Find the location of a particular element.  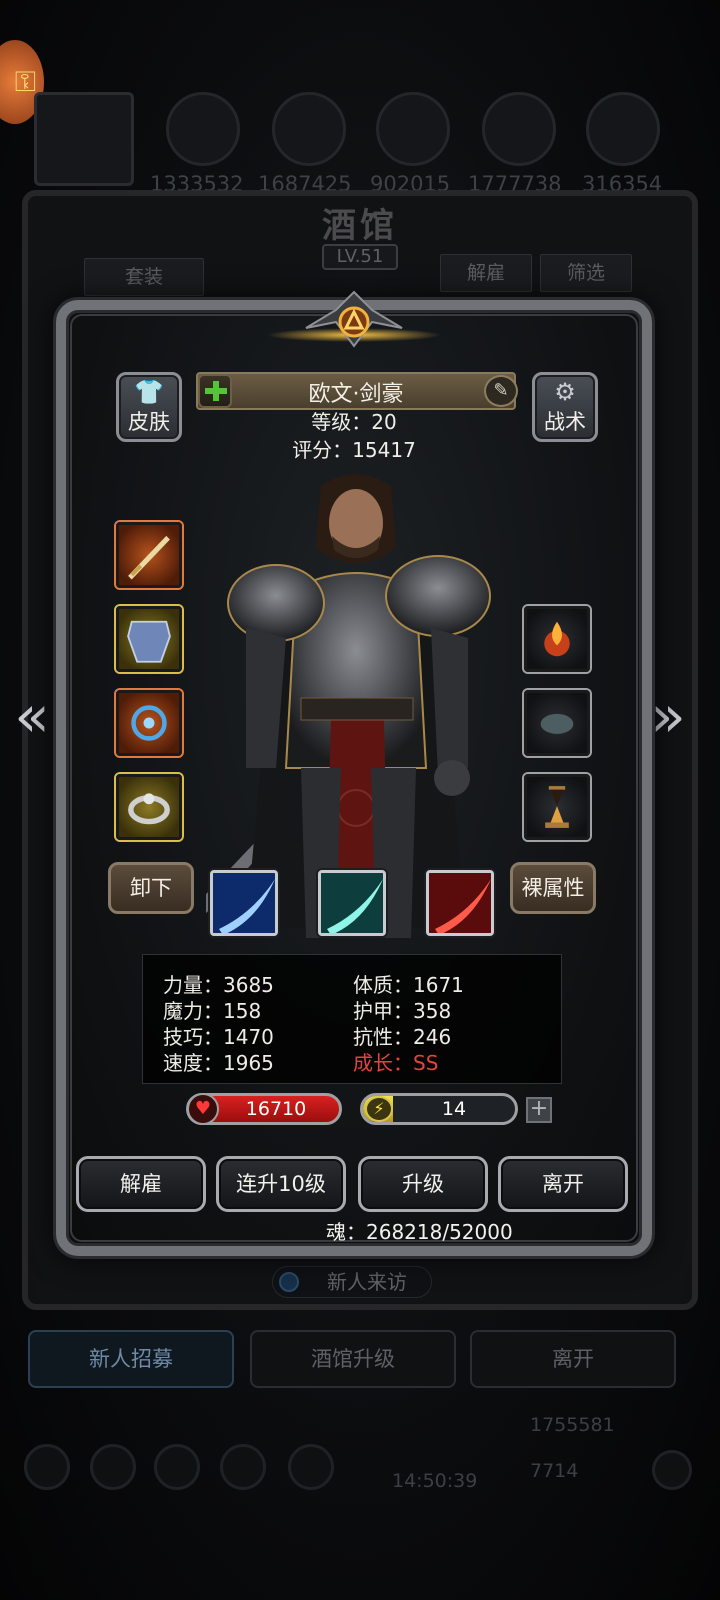

leave-button: 离开 is located at coordinates (563, 1184).